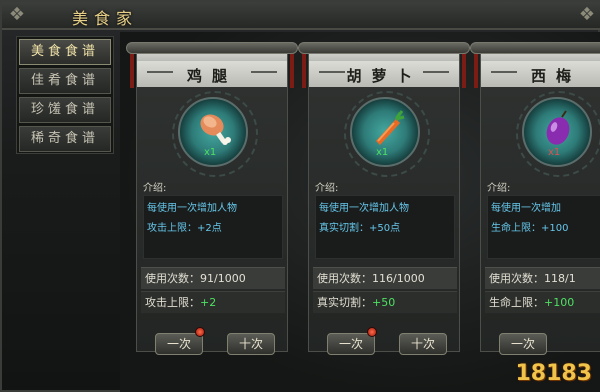 The height and width of the screenshot is (392, 600). Describe the element at coordinates (172, 302) in the screenshot. I see `stat-label: 攻击上限：` at that location.